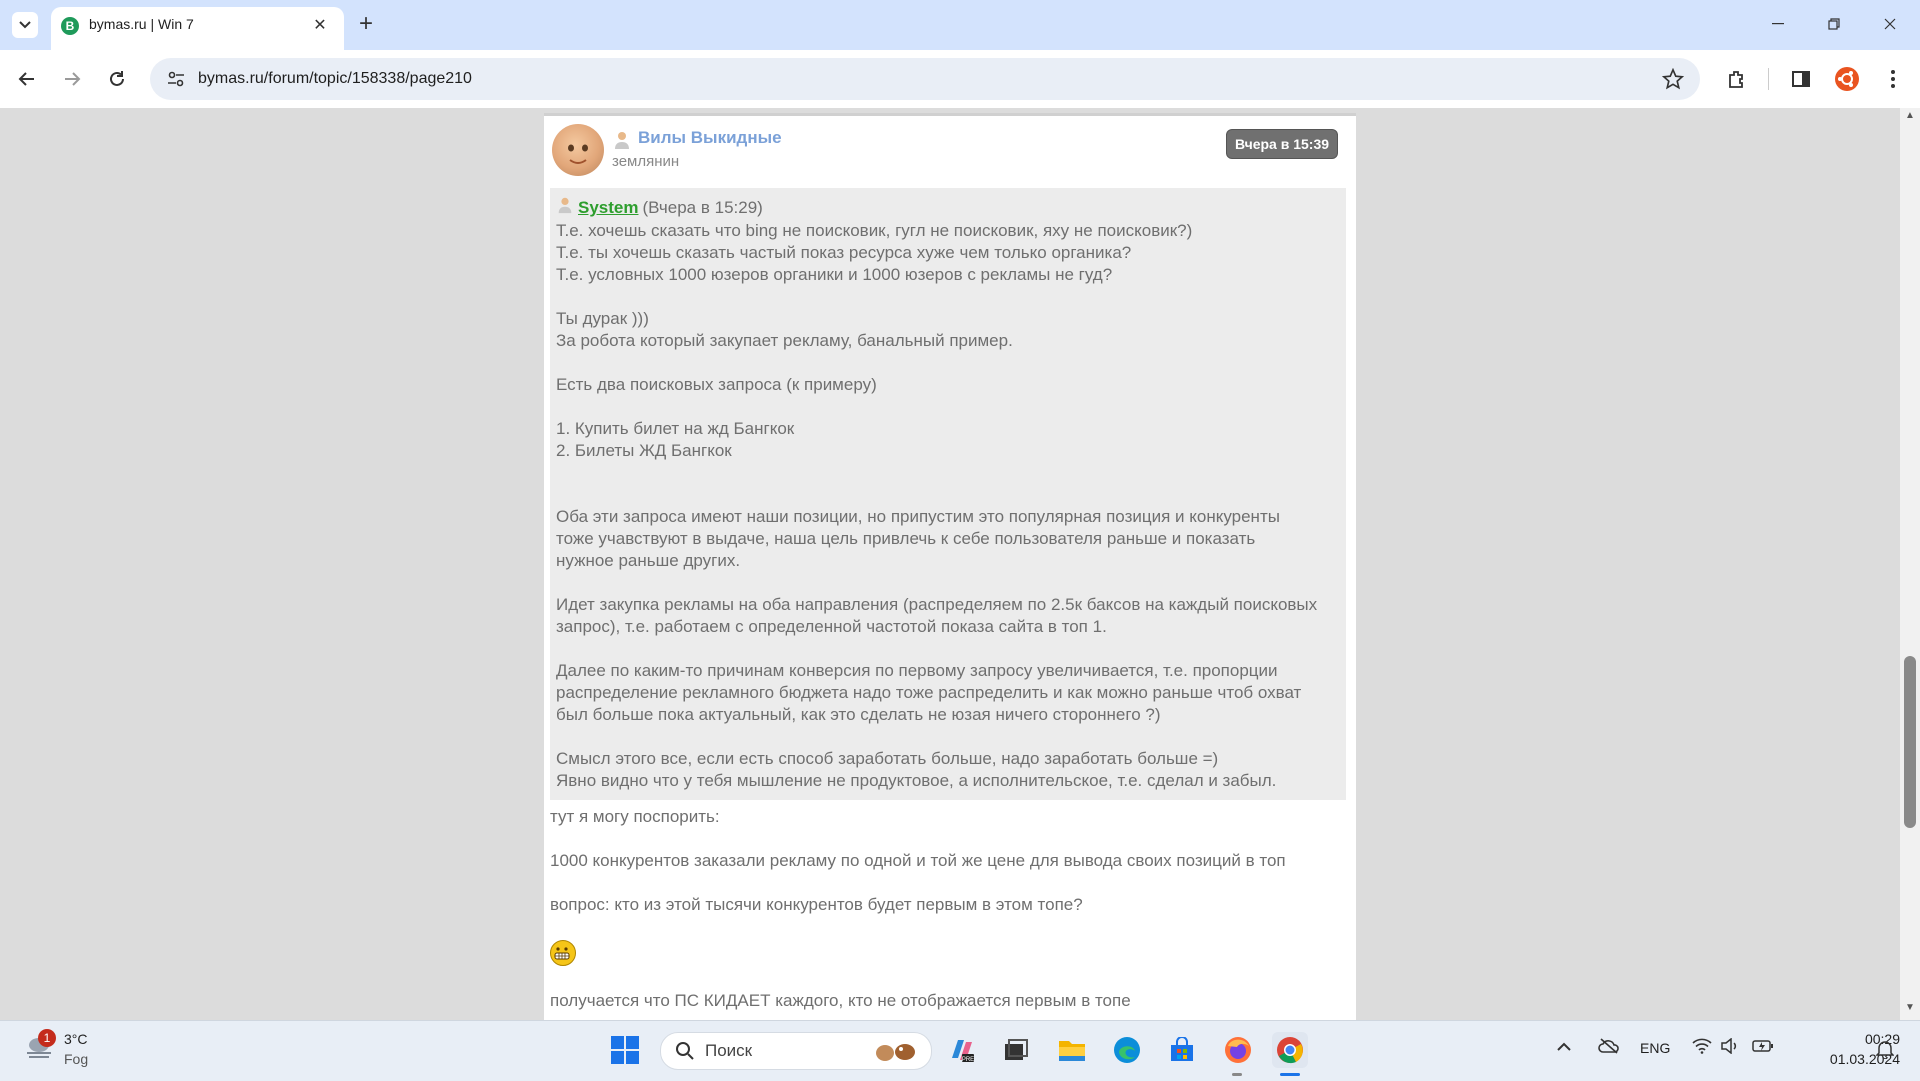  What do you see at coordinates (646, 161) in the screenshot?
I see `author-rank: землянин` at bounding box center [646, 161].